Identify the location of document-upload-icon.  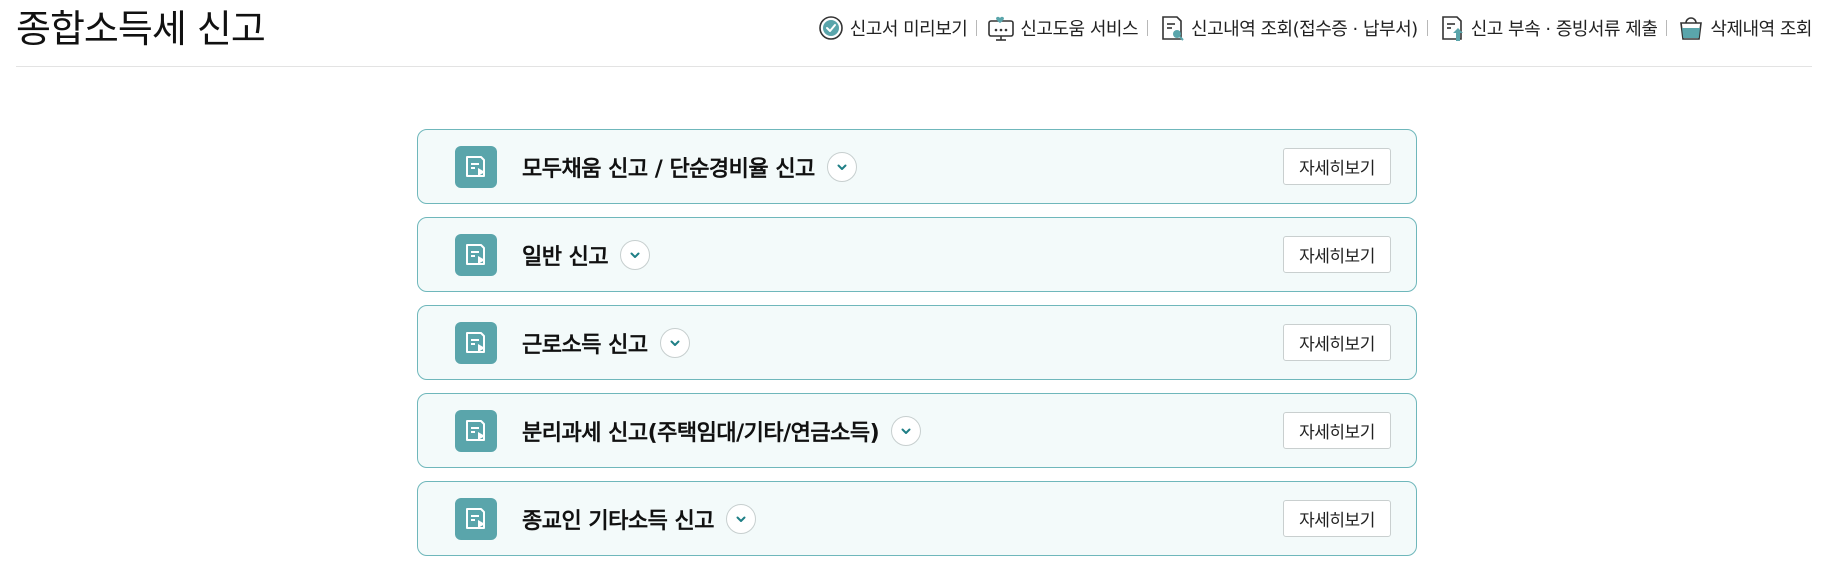
(1452, 28).